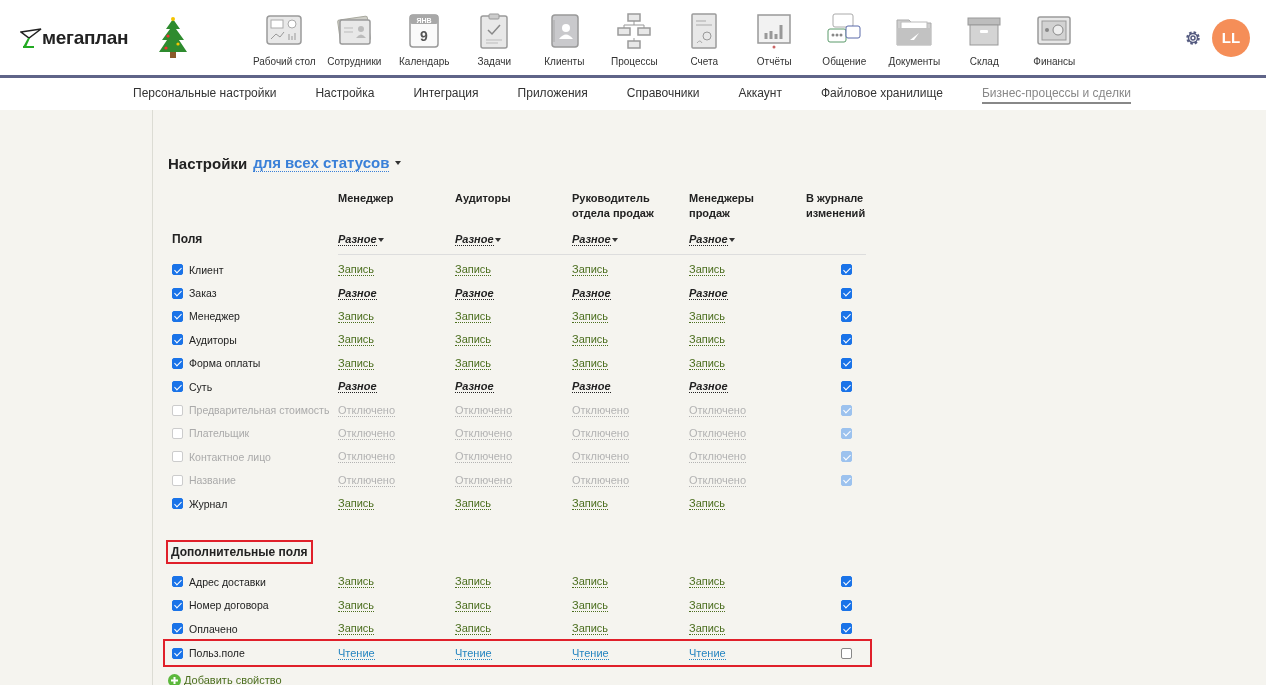 The height and width of the screenshot is (685, 1266). Describe the element at coordinates (205, 94) in the screenshot. I see `settings-tab: Персональные настройки` at that location.